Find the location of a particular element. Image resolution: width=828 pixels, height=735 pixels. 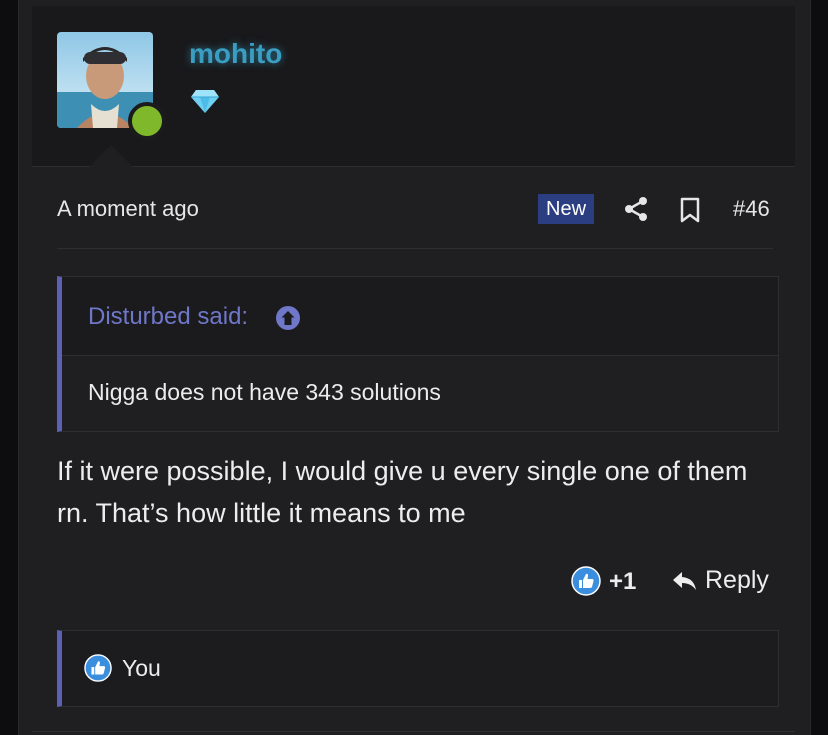

reaction-users: You is located at coordinates (141, 668).